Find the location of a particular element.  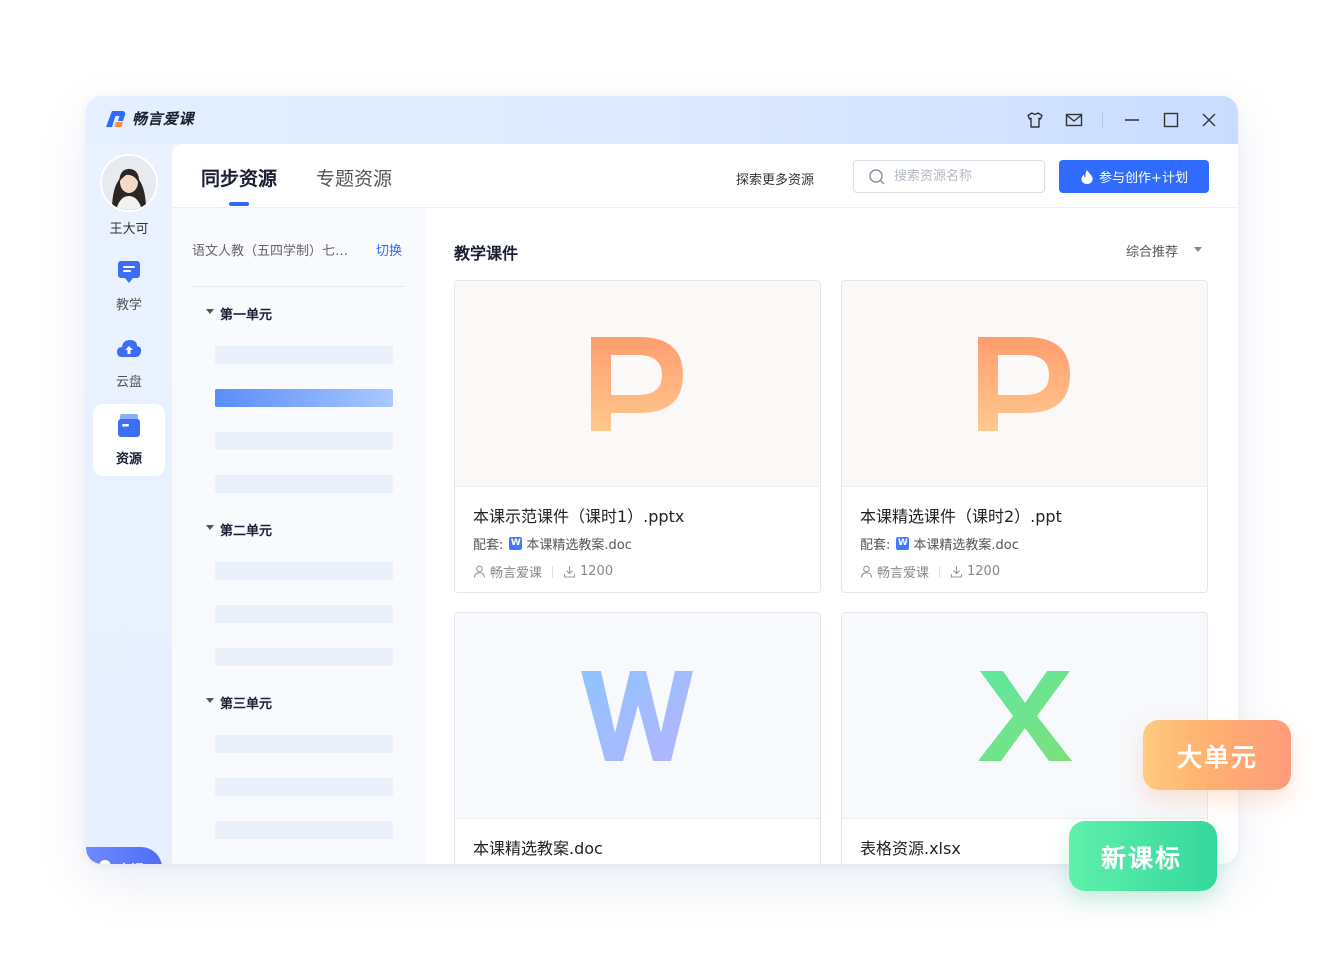

search-box is located at coordinates (949, 176).